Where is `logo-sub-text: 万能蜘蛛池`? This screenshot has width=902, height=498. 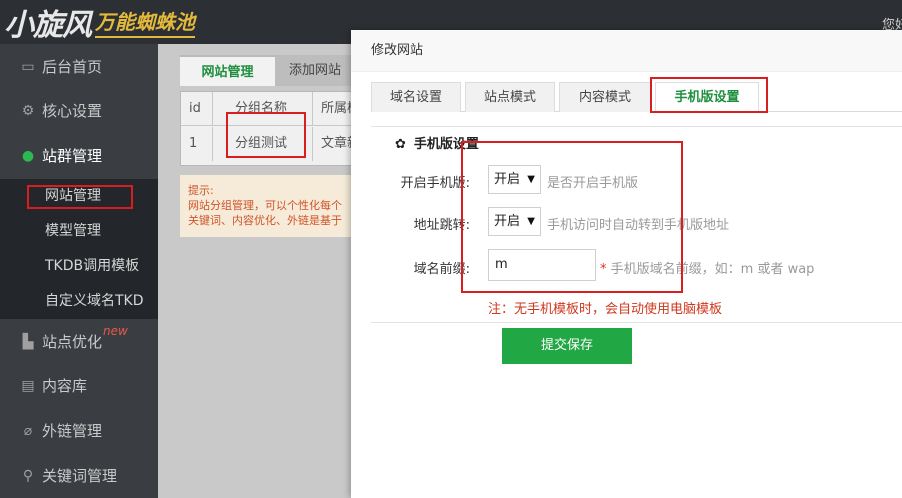 logo-sub-text: 万能蜘蛛池 is located at coordinates (145, 22).